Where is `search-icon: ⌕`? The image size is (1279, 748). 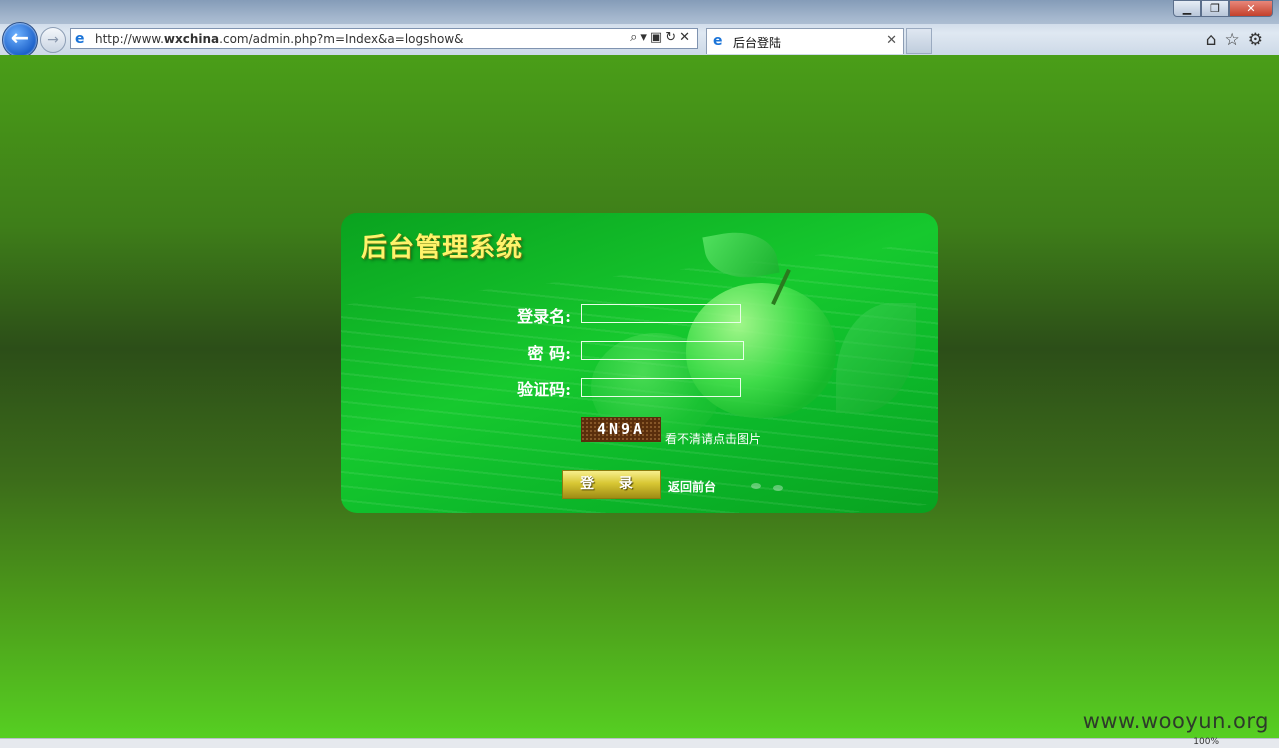 search-icon: ⌕ is located at coordinates (635, 37).